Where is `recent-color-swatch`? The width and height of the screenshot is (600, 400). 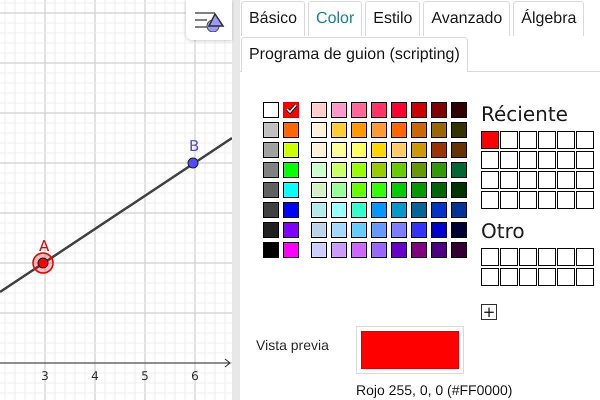
recent-color-swatch is located at coordinates (490, 140).